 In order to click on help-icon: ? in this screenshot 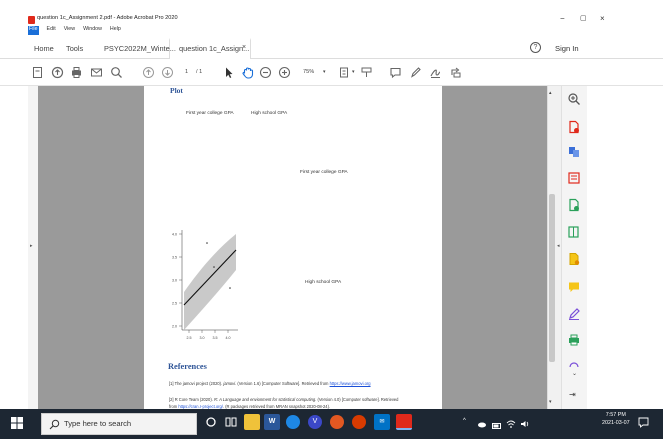, I will do `click(535, 47)`.